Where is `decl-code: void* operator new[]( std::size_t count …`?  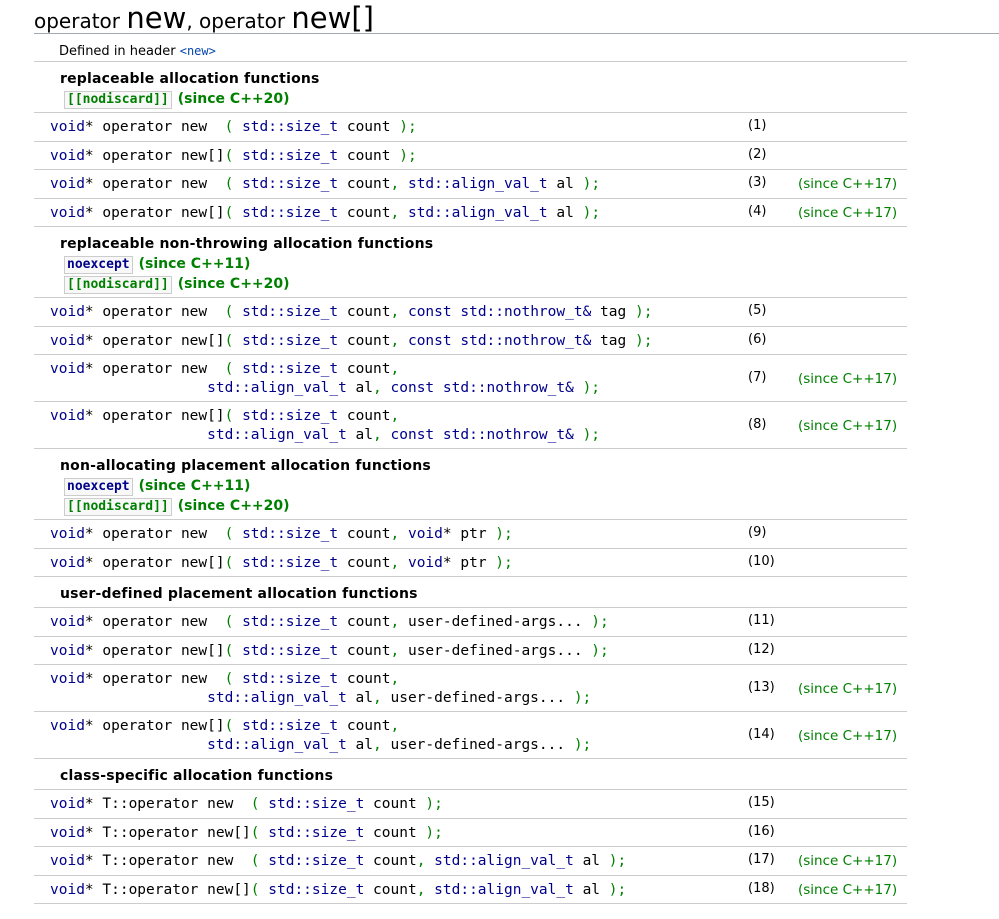
decl-code: void* operator new[]( std::size_t count … is located at coordinates (233, 155).